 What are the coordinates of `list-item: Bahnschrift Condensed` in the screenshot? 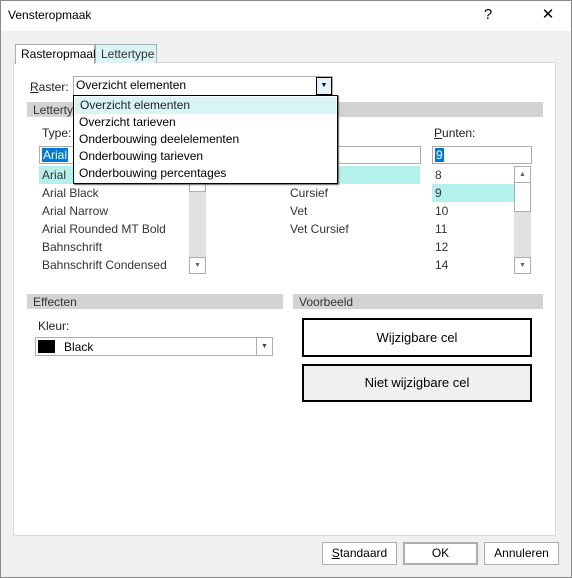 It's located at (114, 265).